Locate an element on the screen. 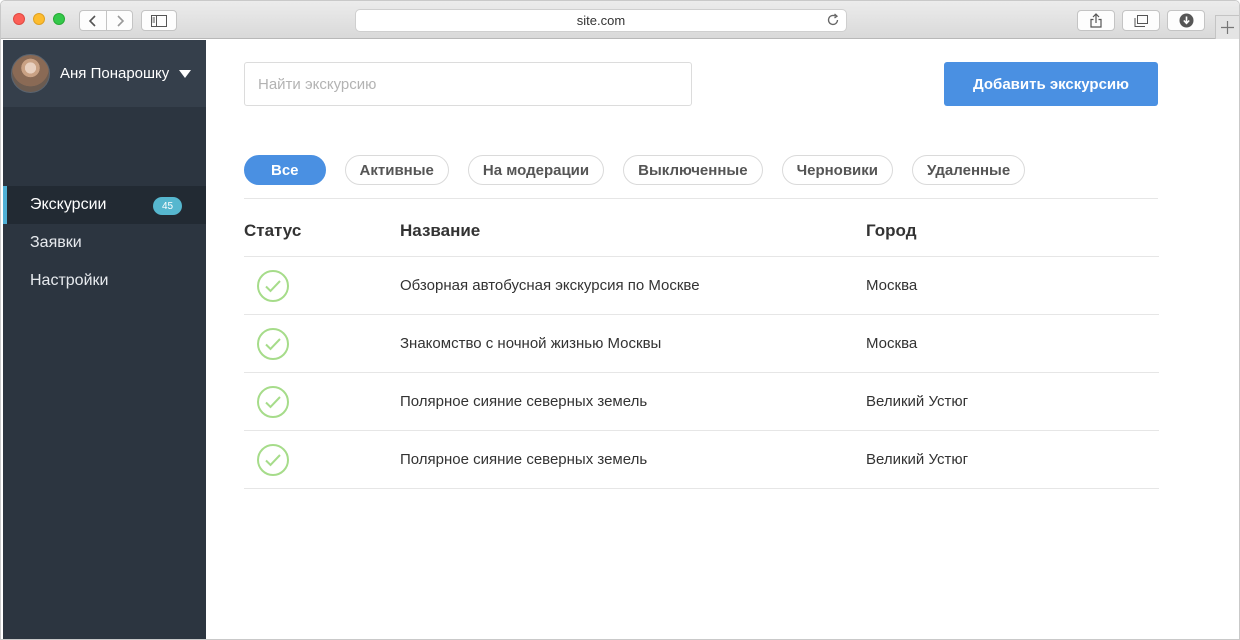 The height and width of the screenshot is (640, 1240). sidebar-item-settings: Настройки is located at coordinates (104, 281).